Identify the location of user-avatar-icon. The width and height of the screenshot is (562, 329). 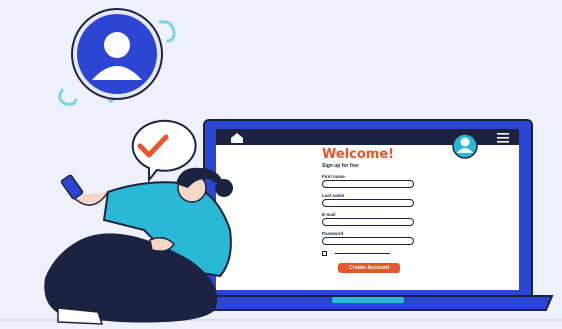
(117, 54).